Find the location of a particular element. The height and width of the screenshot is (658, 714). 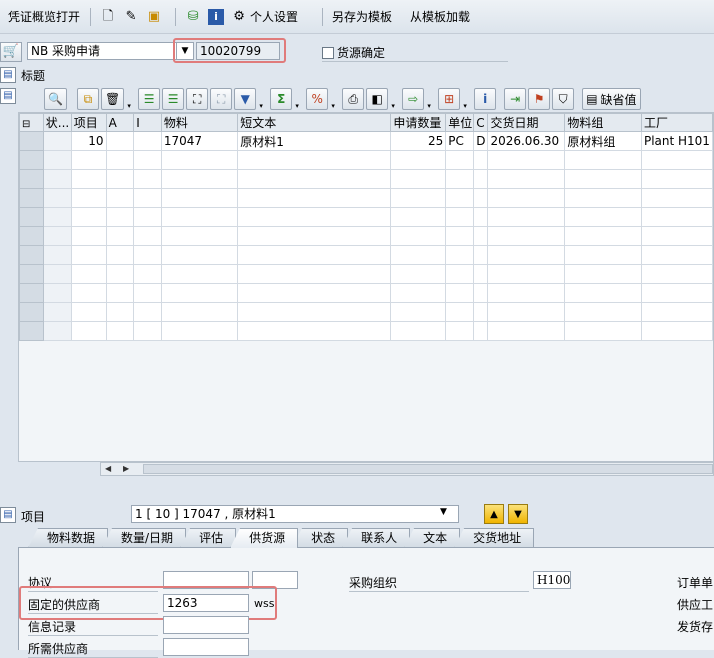

export-button: ⇨ is located at coordinates (413, 99).